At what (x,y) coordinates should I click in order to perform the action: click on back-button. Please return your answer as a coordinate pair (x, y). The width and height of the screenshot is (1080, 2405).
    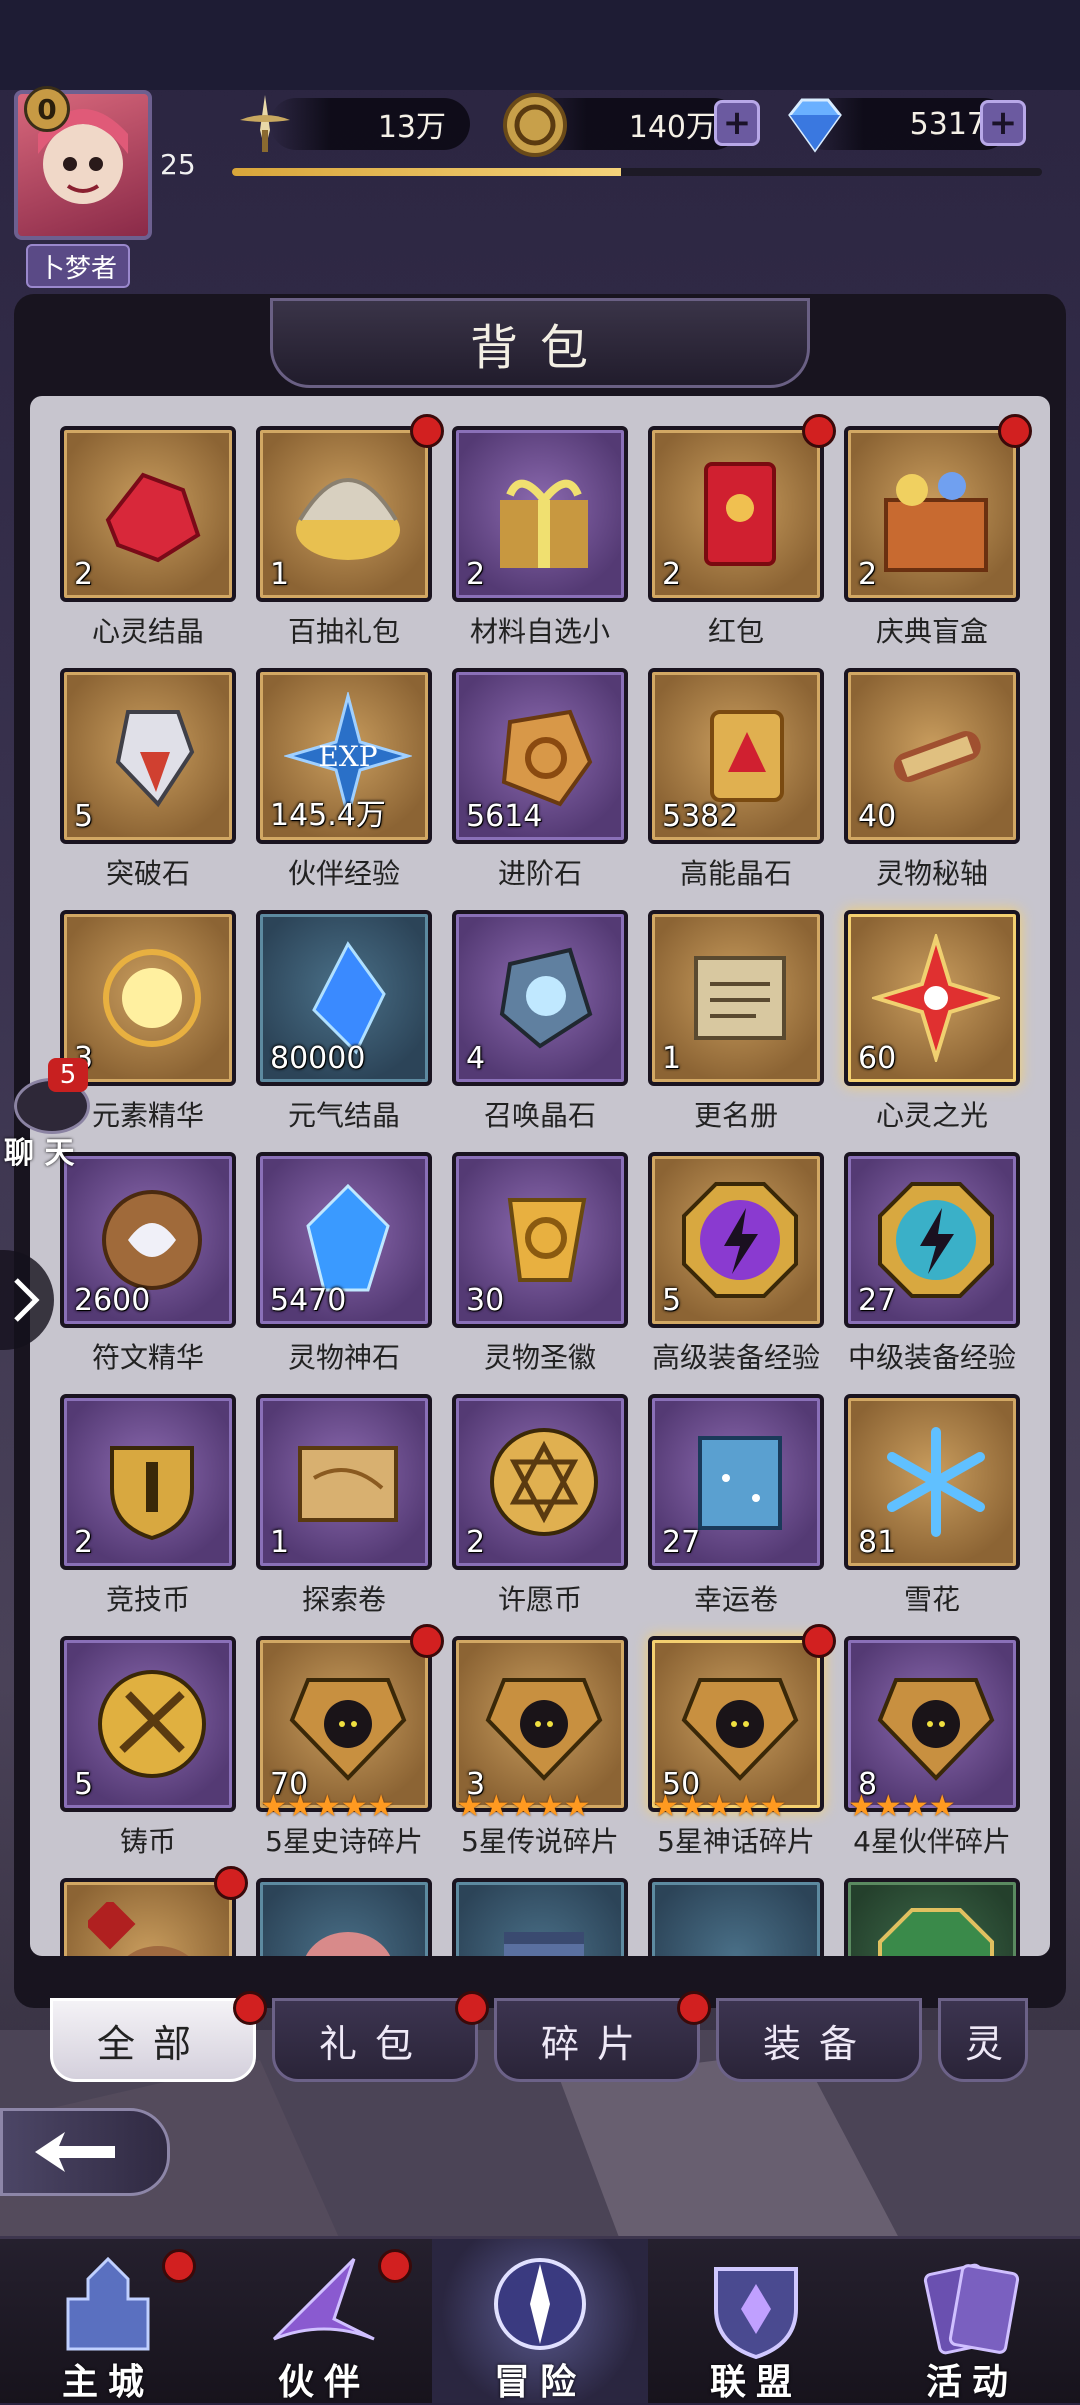
    Looking at the image, I should click on (85, 2152).